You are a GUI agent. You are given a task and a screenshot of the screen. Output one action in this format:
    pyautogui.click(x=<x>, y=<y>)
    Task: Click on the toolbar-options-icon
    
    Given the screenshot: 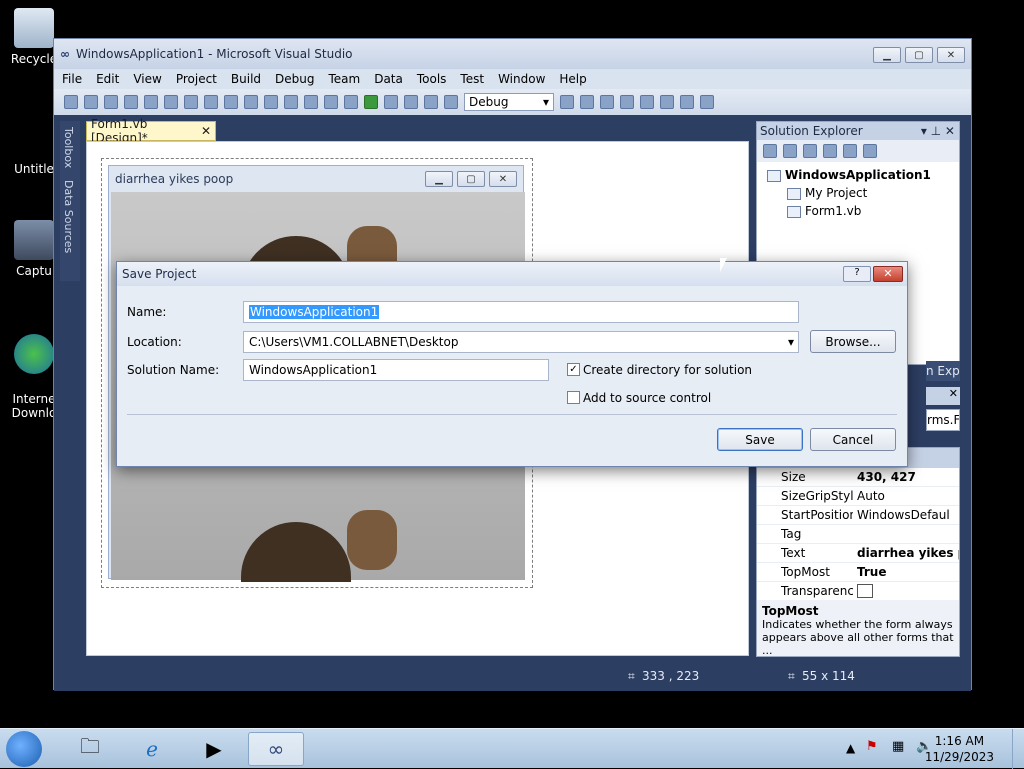 What is the action you would take?
    pyautogui.click(x=707, y=102)
    